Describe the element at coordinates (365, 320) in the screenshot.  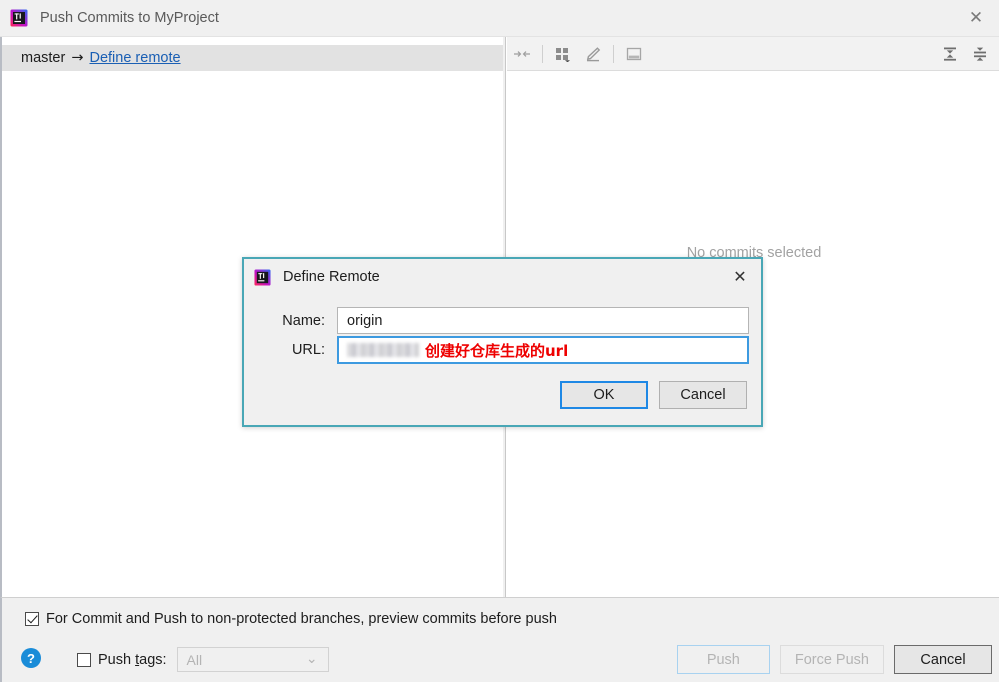
I see `remote-name-value: origin` at that location.